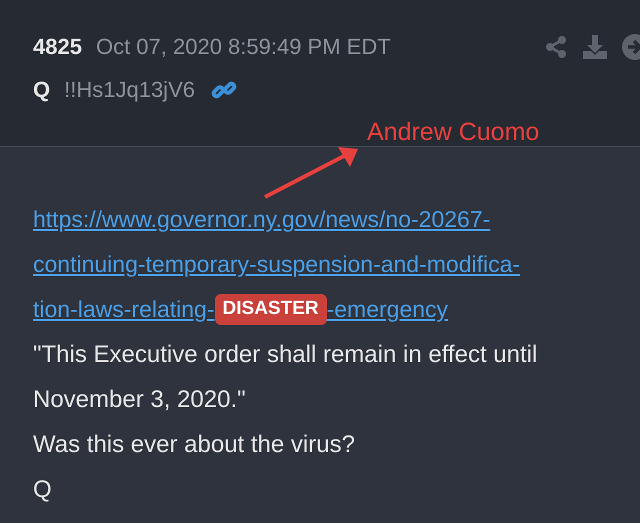 Image resolution: width=640 pixels, height=523 pixels. Describe the element at coordinates (43, 490) in the screenshot. I see `post-text: Q` at that location.